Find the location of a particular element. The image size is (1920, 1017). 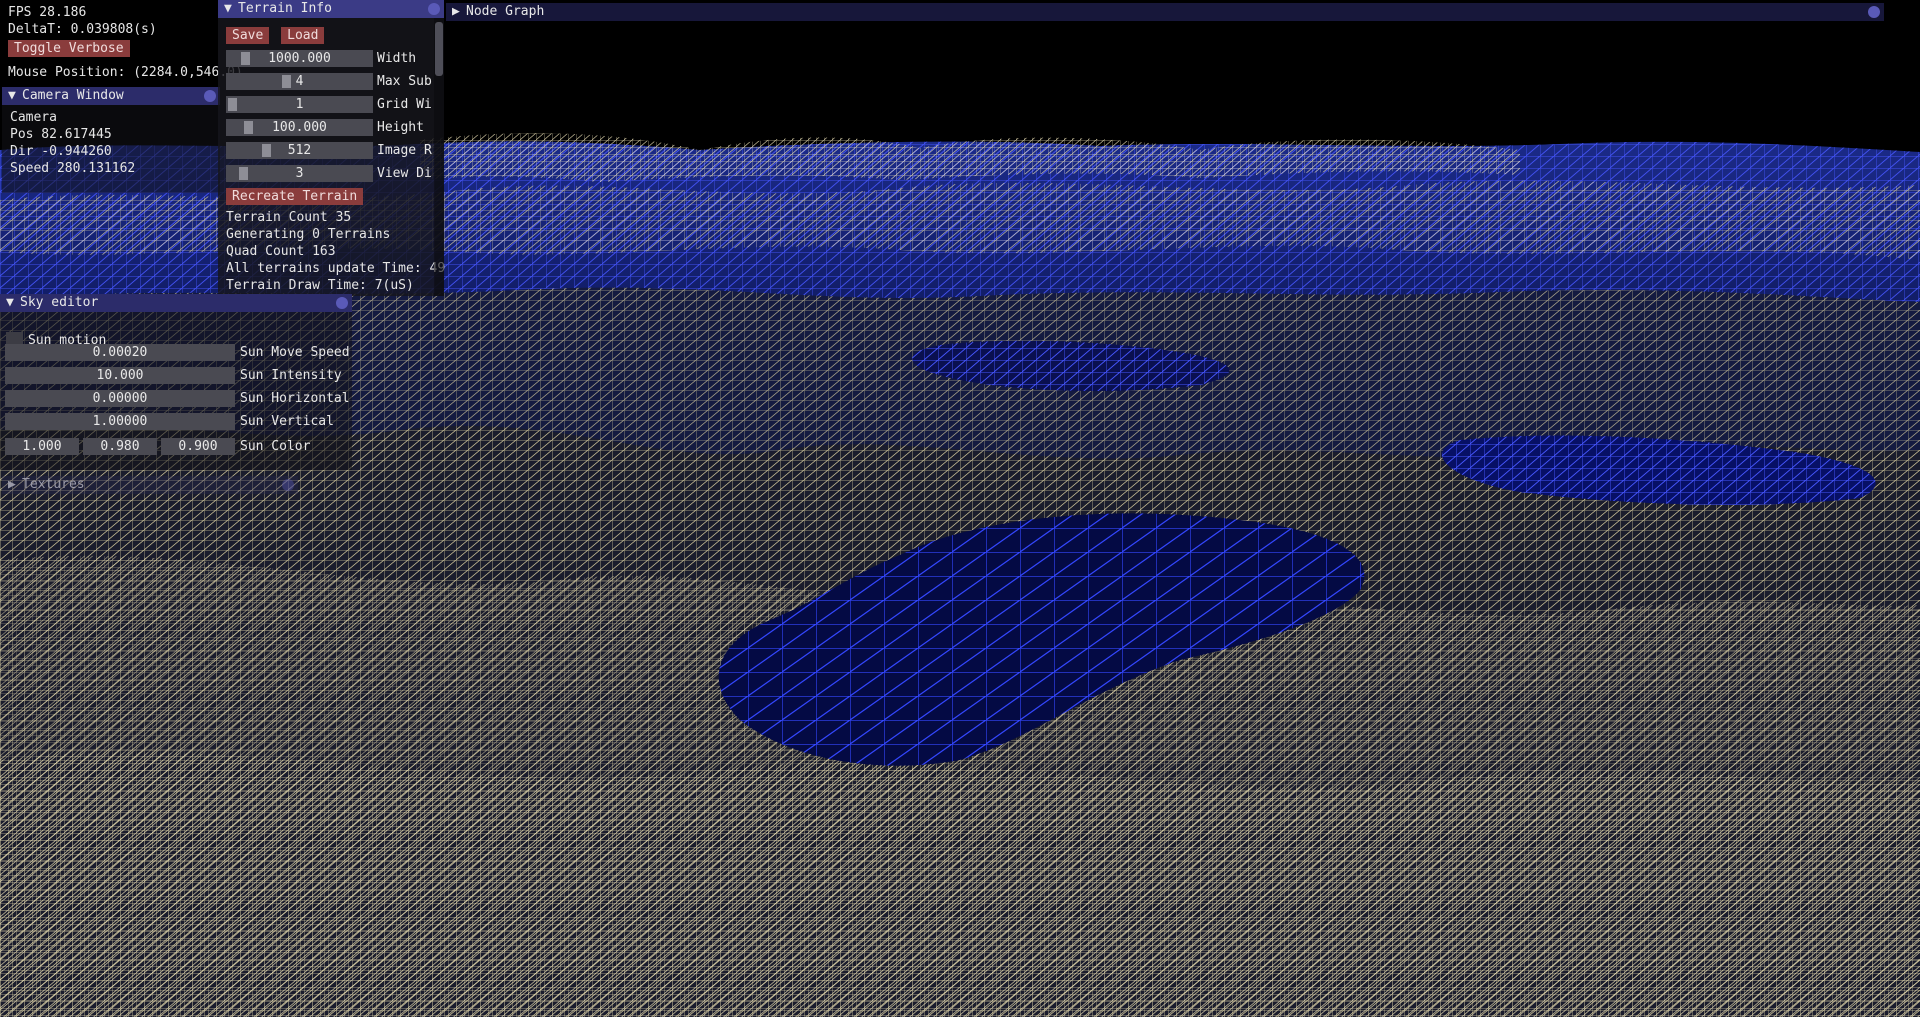

toggle-verbose-button: Toggle Verbose is located at coordinates (69, 48).